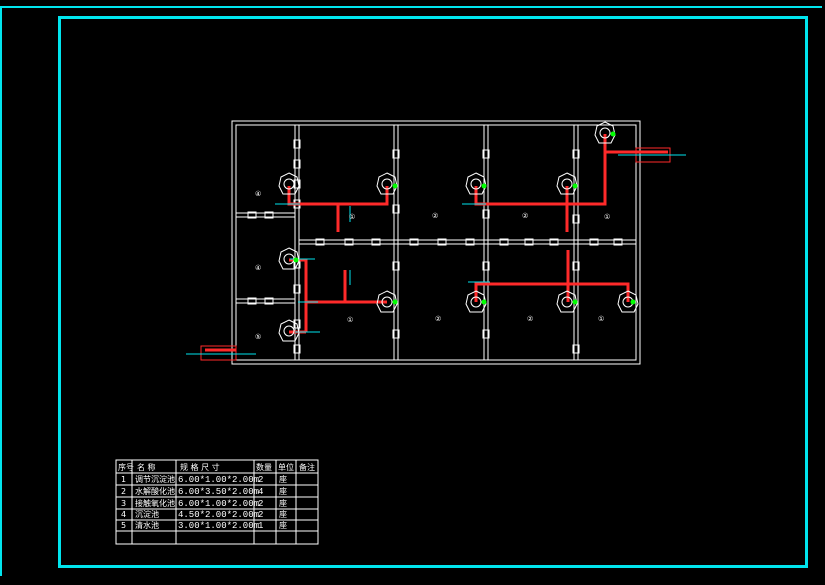 This screenshot has width=825, height=585. I want to click on table-cell: 6.00*3.50*2.00m, so click(218, 492).